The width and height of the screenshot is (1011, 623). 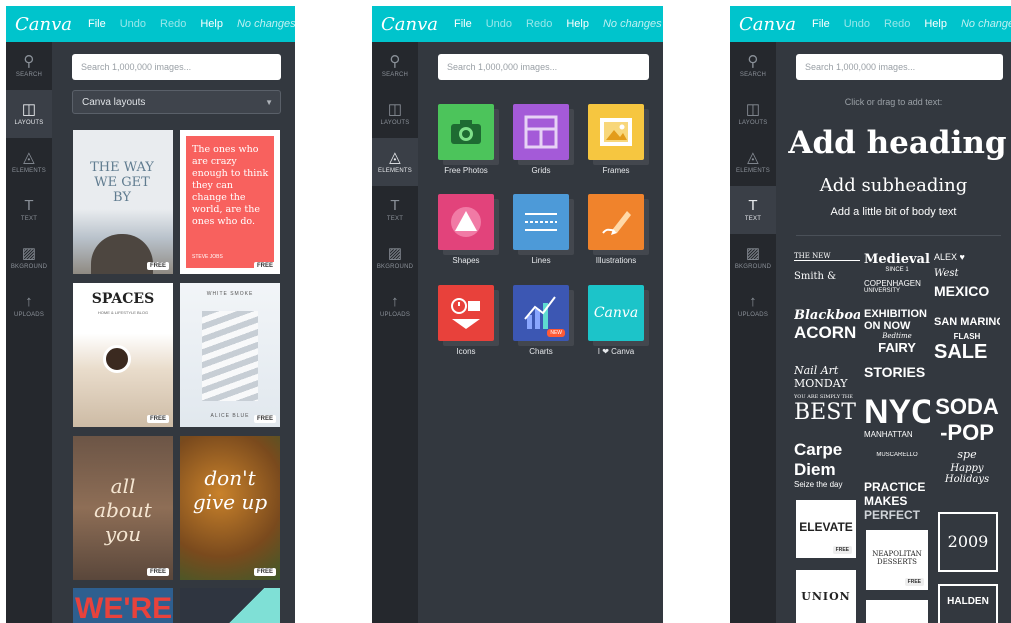 What do you see at coordinates (123, 355) in the screenshot?
I see `layout-tile: SPACES HOME & LIFESTYLE BLOG FREE` at bounding box center [123, 355].